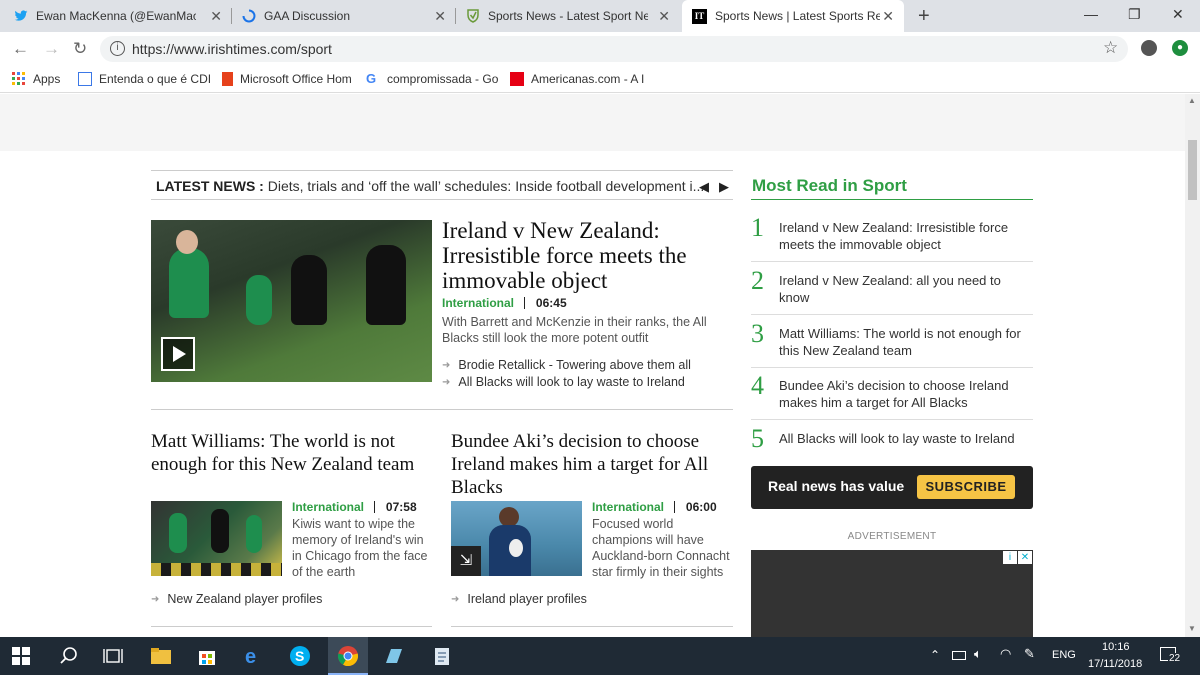 The width and height of the screenshot is (1200, 675). What do you see at coordinates (254, 656) in the screenshot?
I see `edge-icon: e` at bounding box center [254, 656].